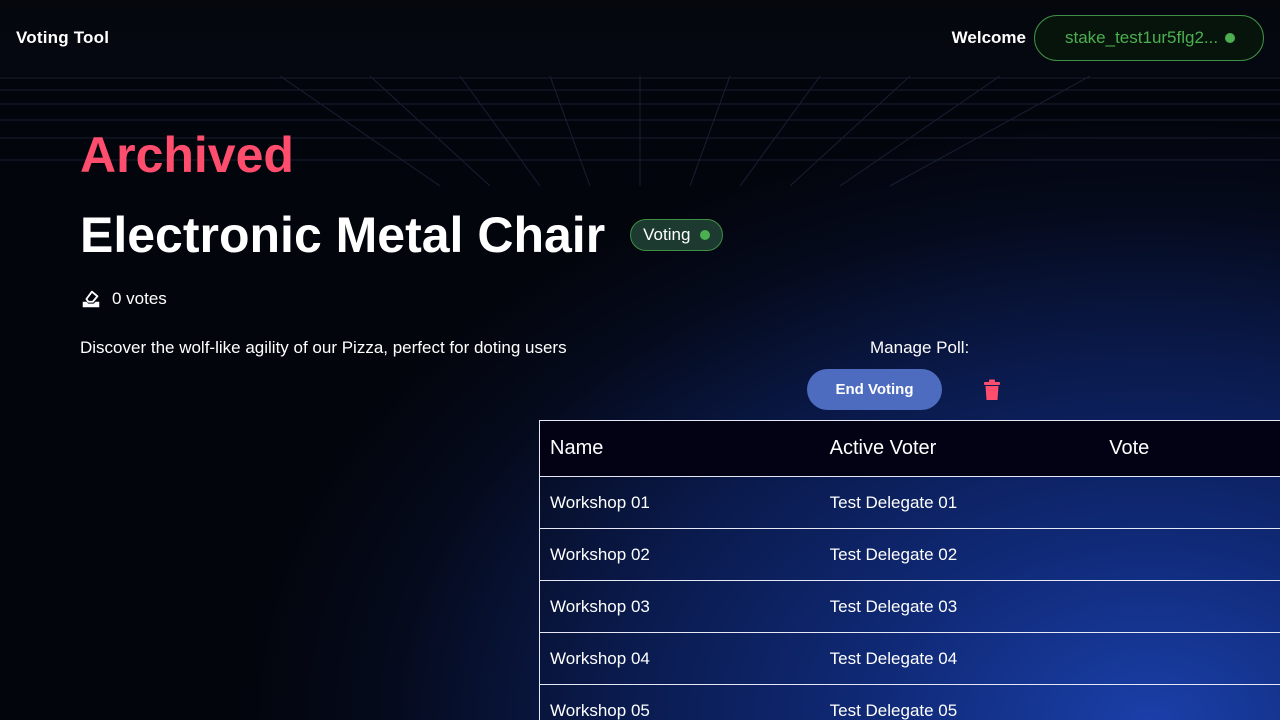 The width and height of the screenshot is (1280, 720). I want to click on column-header-active-voter: Active Voter, so click(960, 448).